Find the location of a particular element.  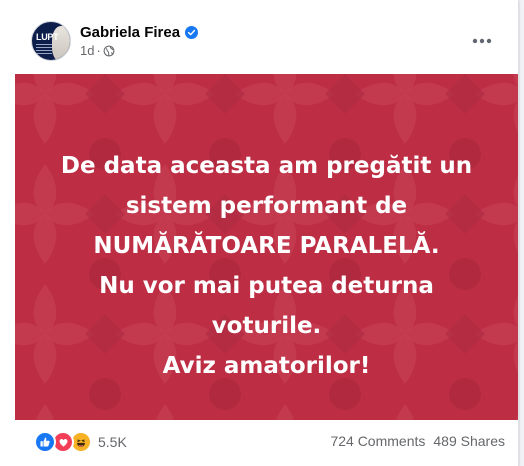

counts-spacer is located at coordinates (429, 441).